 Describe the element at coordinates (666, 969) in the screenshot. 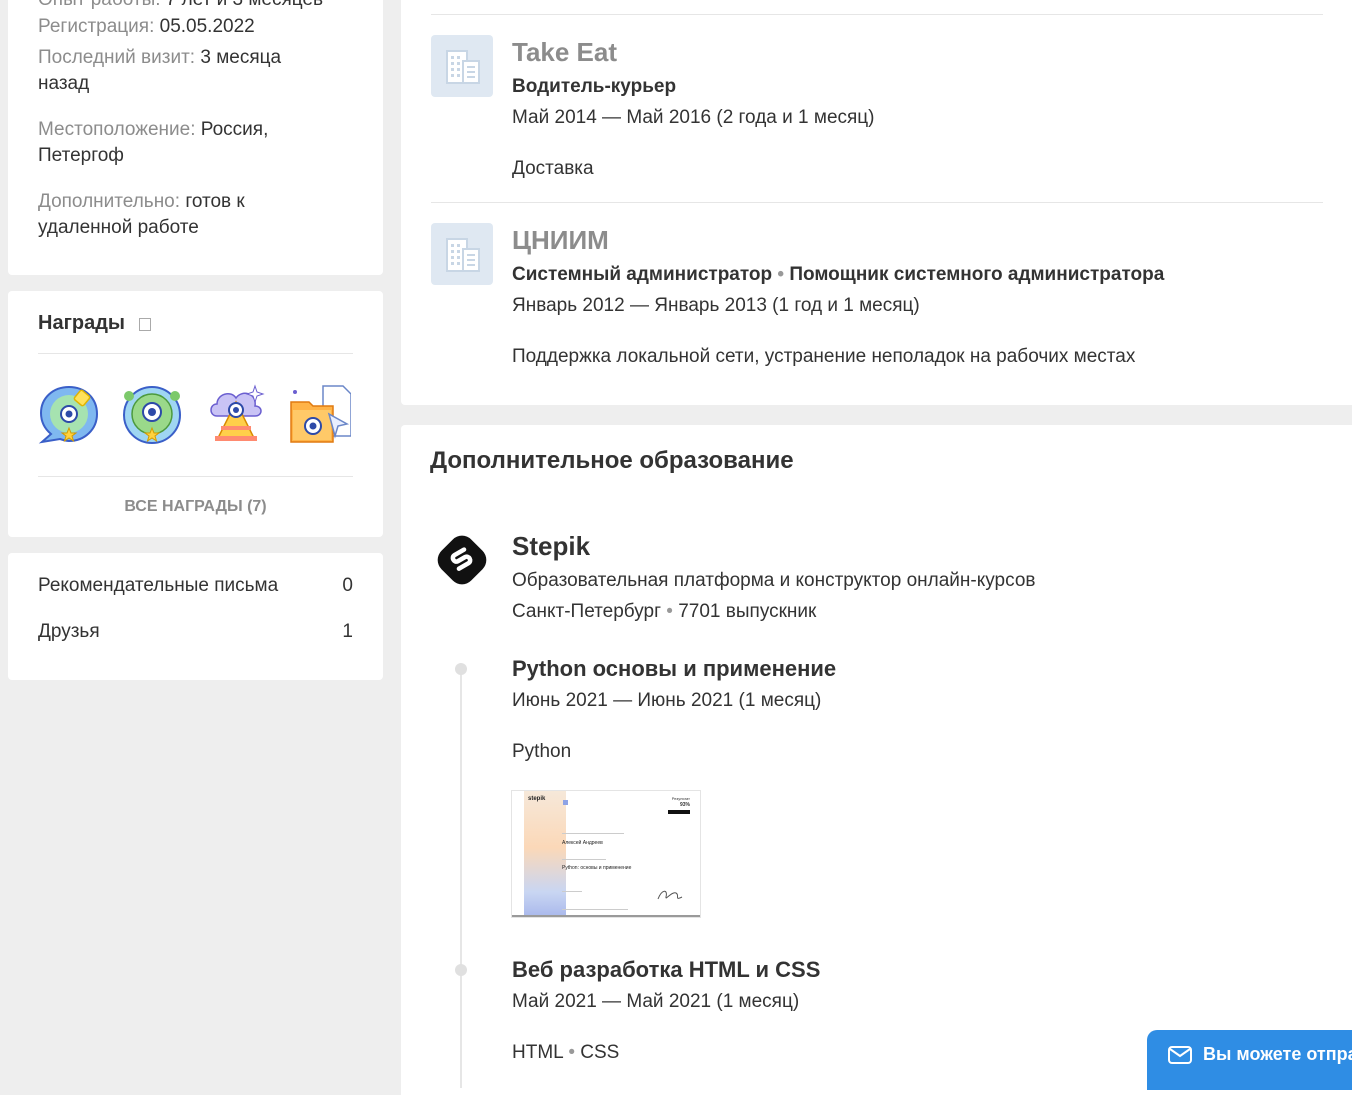

I see `course-name: Веб разработка HTML и CSS` at that location.